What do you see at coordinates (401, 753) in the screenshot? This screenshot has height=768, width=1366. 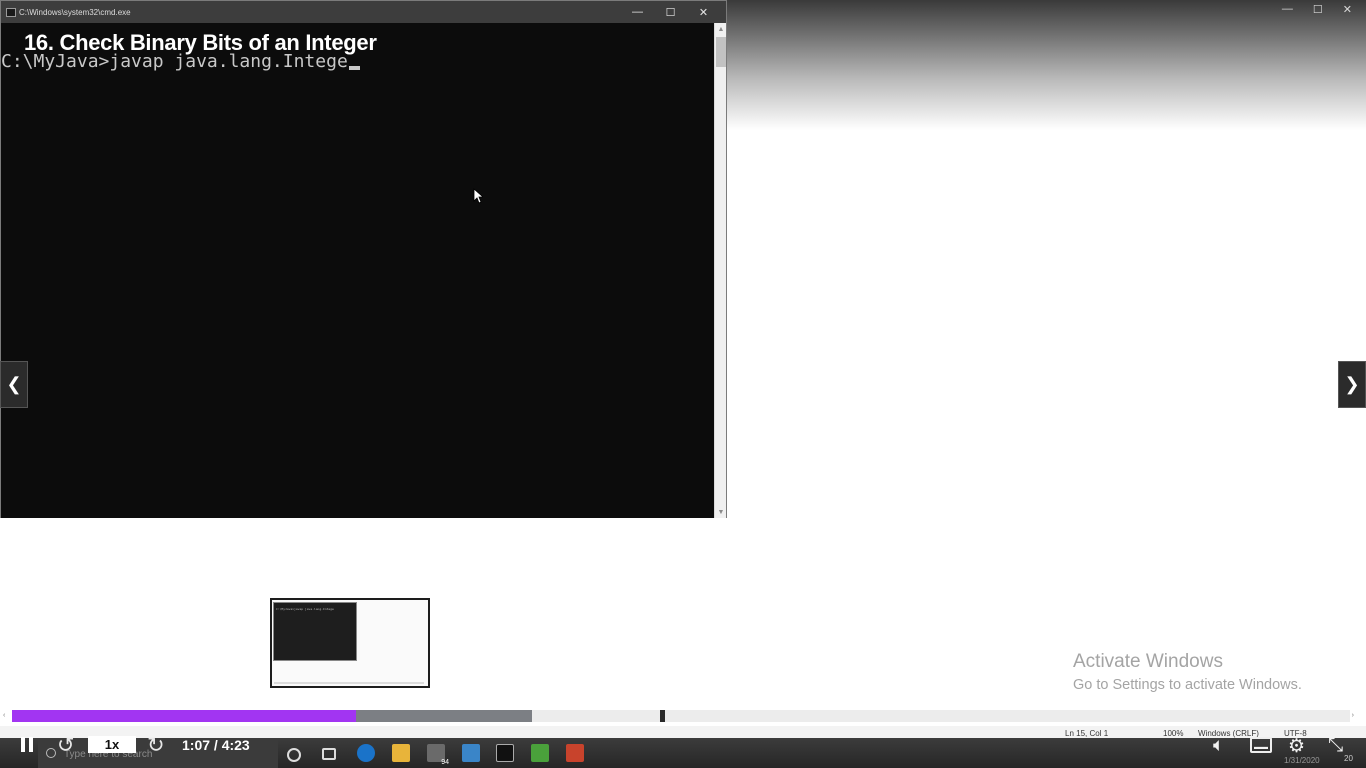 I see `file-explorer-icon` at bounding box center [401, 753].